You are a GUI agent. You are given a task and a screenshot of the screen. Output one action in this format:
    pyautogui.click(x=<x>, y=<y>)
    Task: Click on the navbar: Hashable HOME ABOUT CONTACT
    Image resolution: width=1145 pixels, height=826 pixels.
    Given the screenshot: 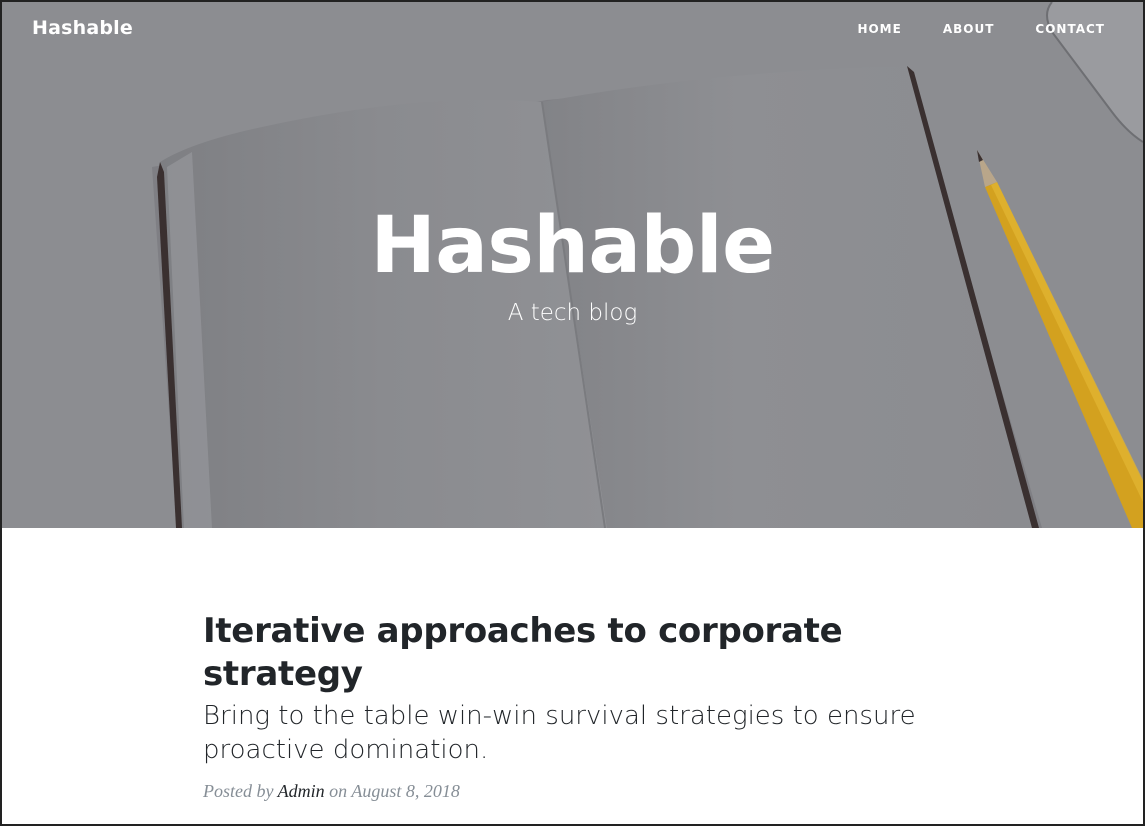 What is the action you would take?
    pyautogui.click(x=572, y=31)
    